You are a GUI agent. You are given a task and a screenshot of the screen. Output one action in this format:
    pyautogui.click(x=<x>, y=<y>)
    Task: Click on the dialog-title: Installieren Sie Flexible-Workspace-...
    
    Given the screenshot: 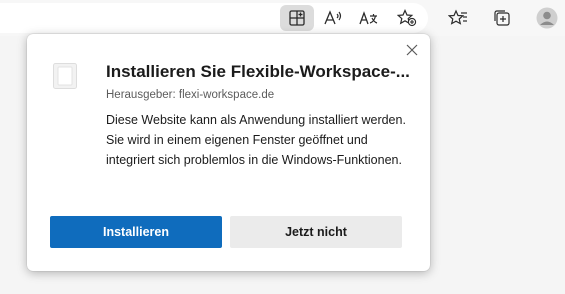 What is the action you would take?
    pyautogui.click(x=258, y=71)
    